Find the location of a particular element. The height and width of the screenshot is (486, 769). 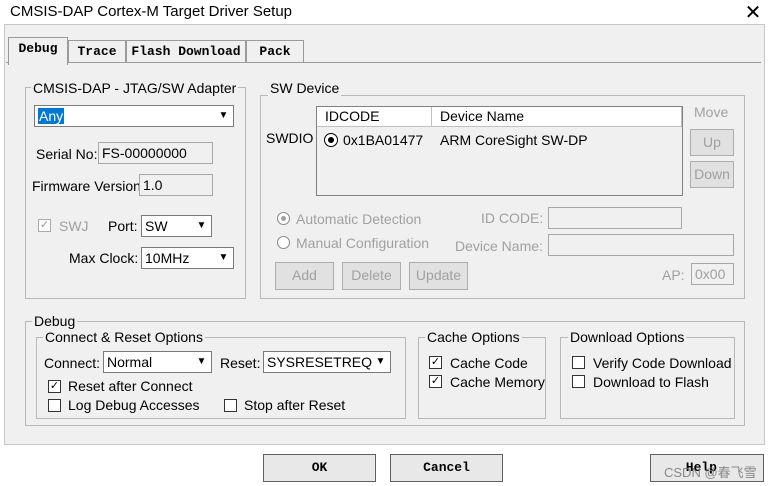

reset-select-value: SYSRESETREQ is located at coordinates (320, 362).